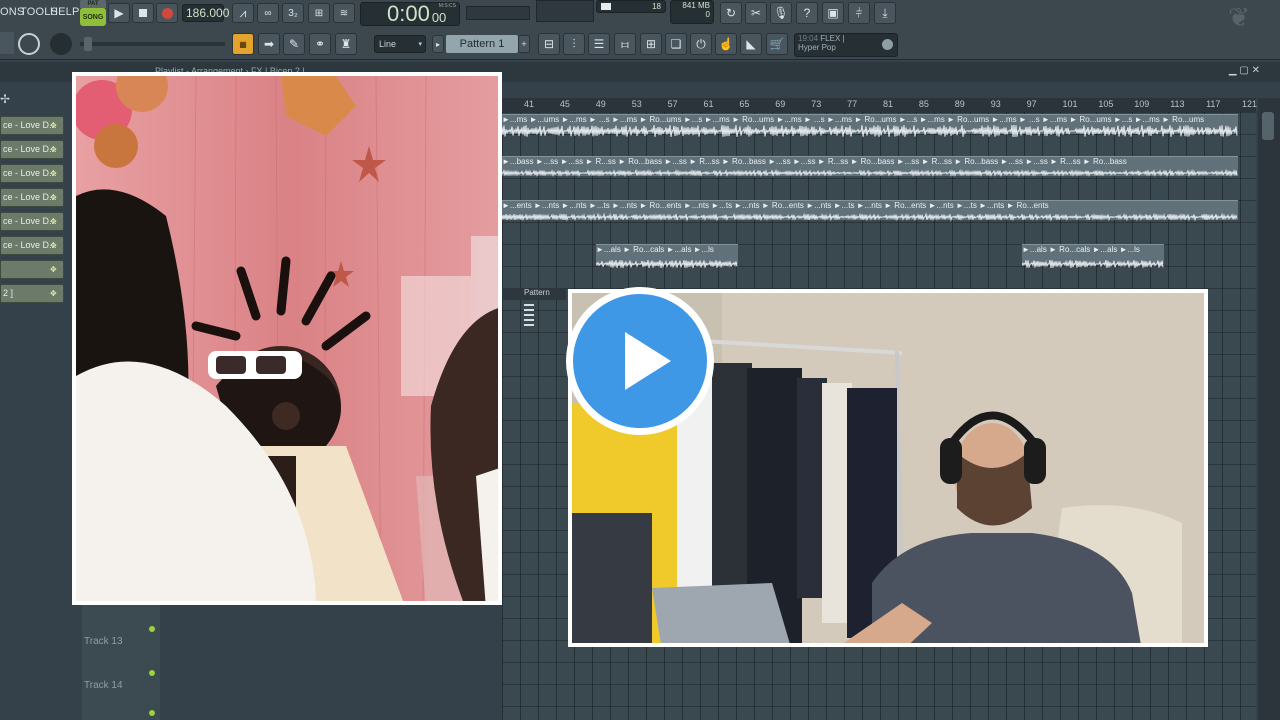 The width and height of the screenshot is (1280, 720). Describe the element at coordinates (438, 44) in the screenshot. I see `pattern-prev-button: ▸` at that location.